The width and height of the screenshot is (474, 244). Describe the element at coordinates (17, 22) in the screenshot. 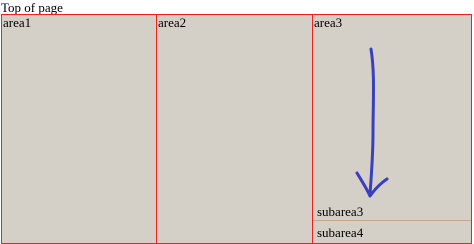

I see `area1-label: area1` at that location.